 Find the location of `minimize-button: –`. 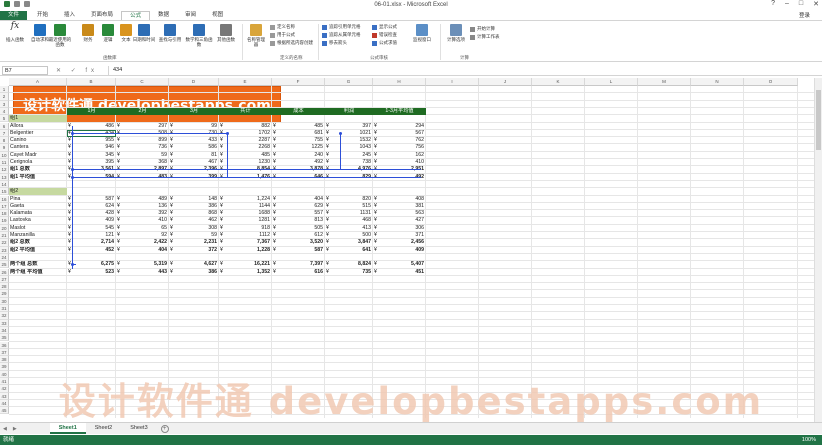

minimize-button: – is located at coordinates (787, 4).